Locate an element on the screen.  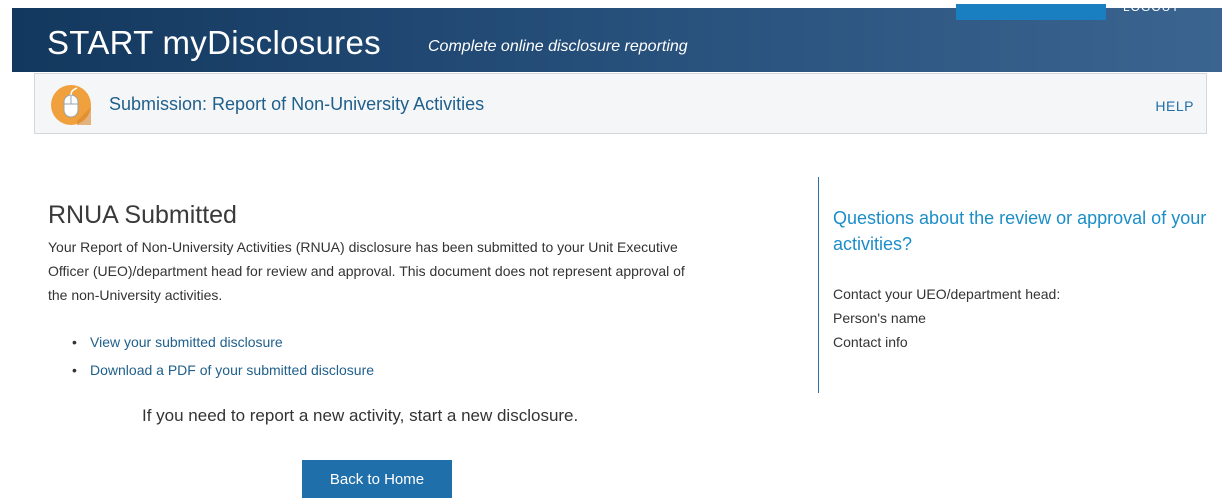
column-divider is located at coordinates (818, 285).